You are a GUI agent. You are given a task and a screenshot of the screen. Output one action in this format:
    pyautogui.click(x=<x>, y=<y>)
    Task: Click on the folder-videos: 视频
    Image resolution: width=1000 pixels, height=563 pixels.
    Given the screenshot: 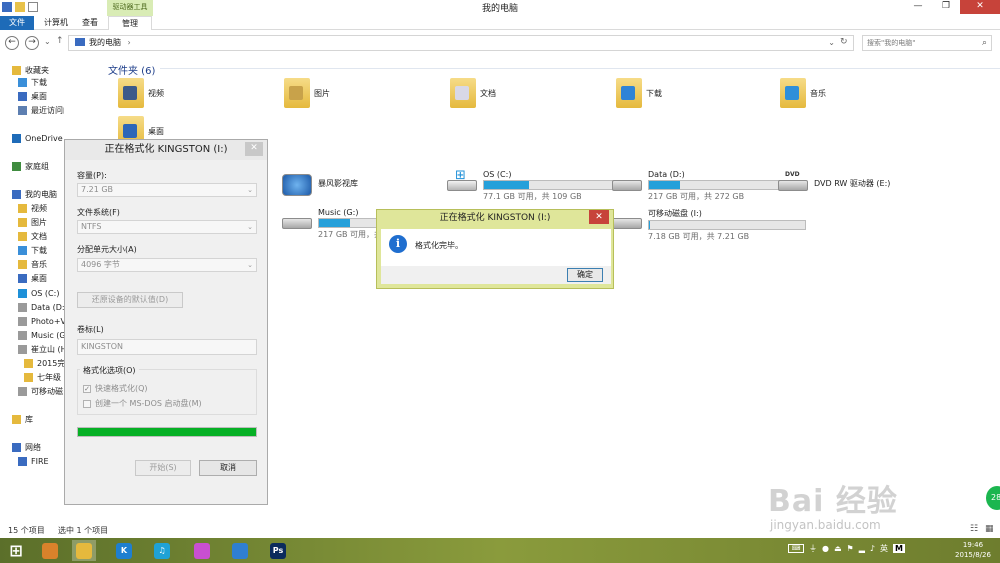 What is the action you would take?
    pyautogui.click(x=141, y=93)
    